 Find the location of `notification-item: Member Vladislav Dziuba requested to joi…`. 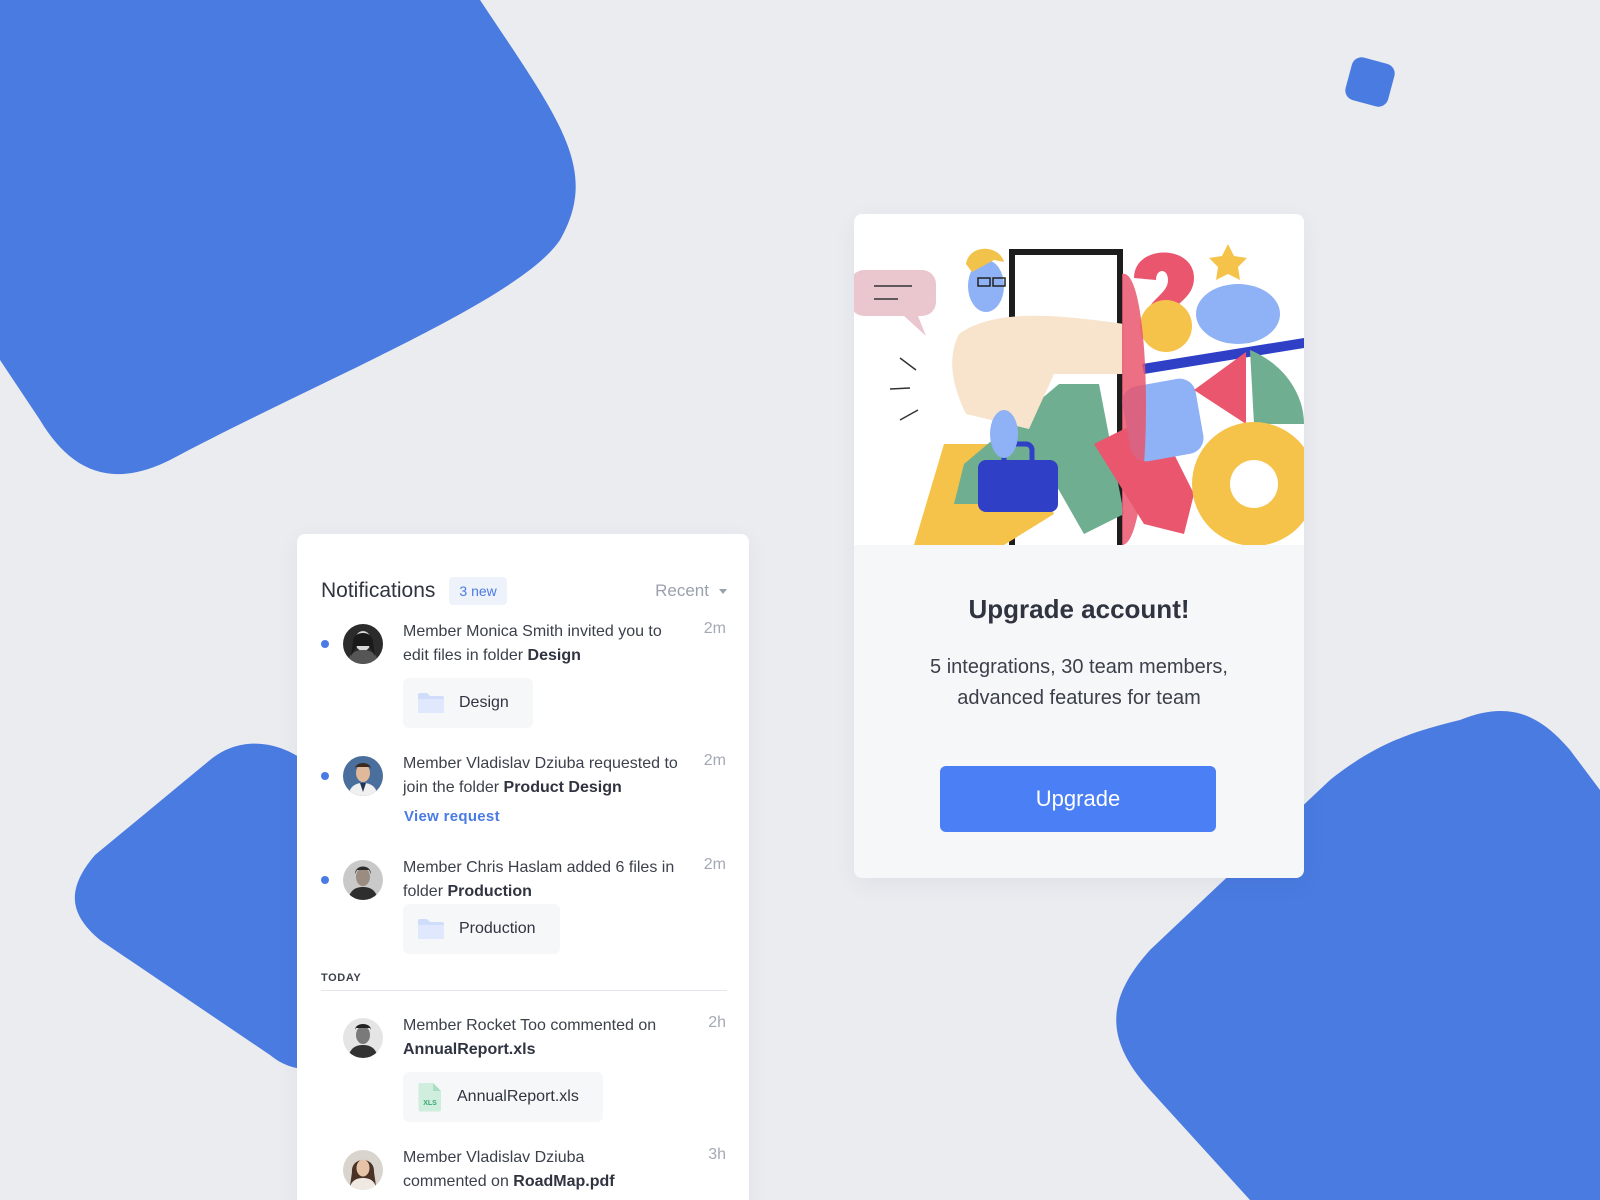

notification-item: Member Vladislav Dziuba requested to joi… is located at coordinates (523, 797).